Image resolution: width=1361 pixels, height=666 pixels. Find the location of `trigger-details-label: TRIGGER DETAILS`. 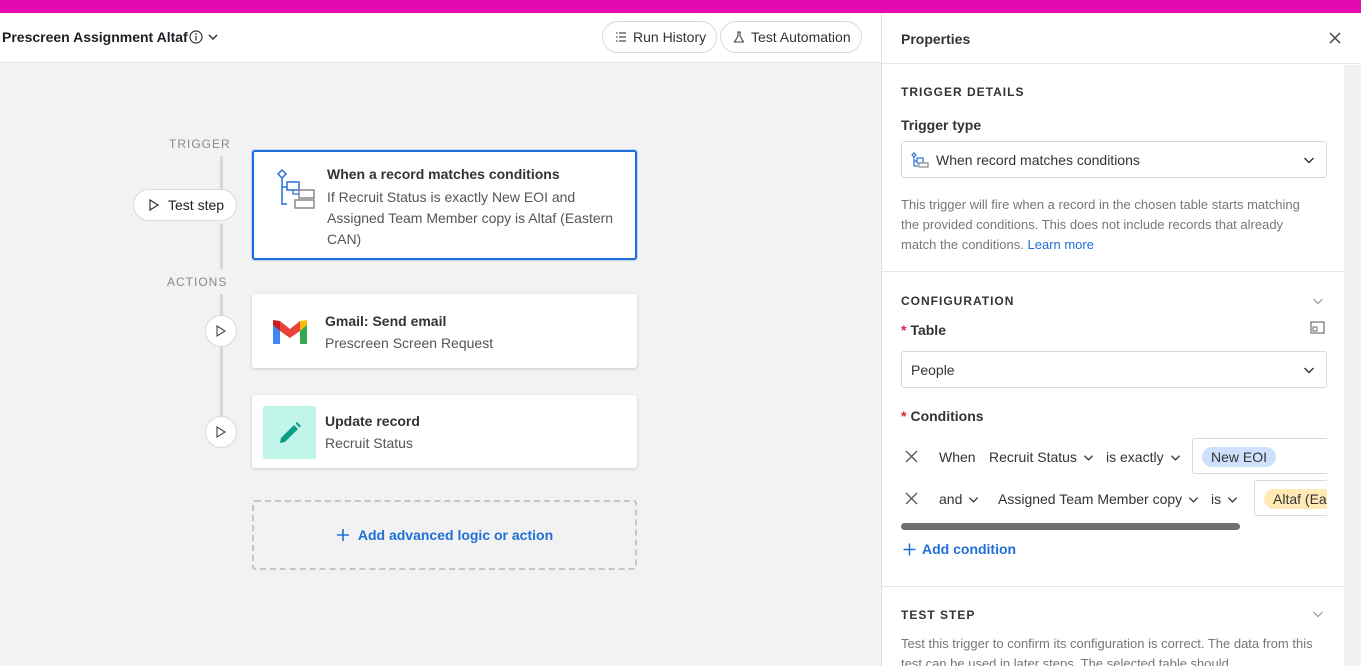

trigger-details-label: TRIGGER DETAILS is located at coordinates (963, 92).